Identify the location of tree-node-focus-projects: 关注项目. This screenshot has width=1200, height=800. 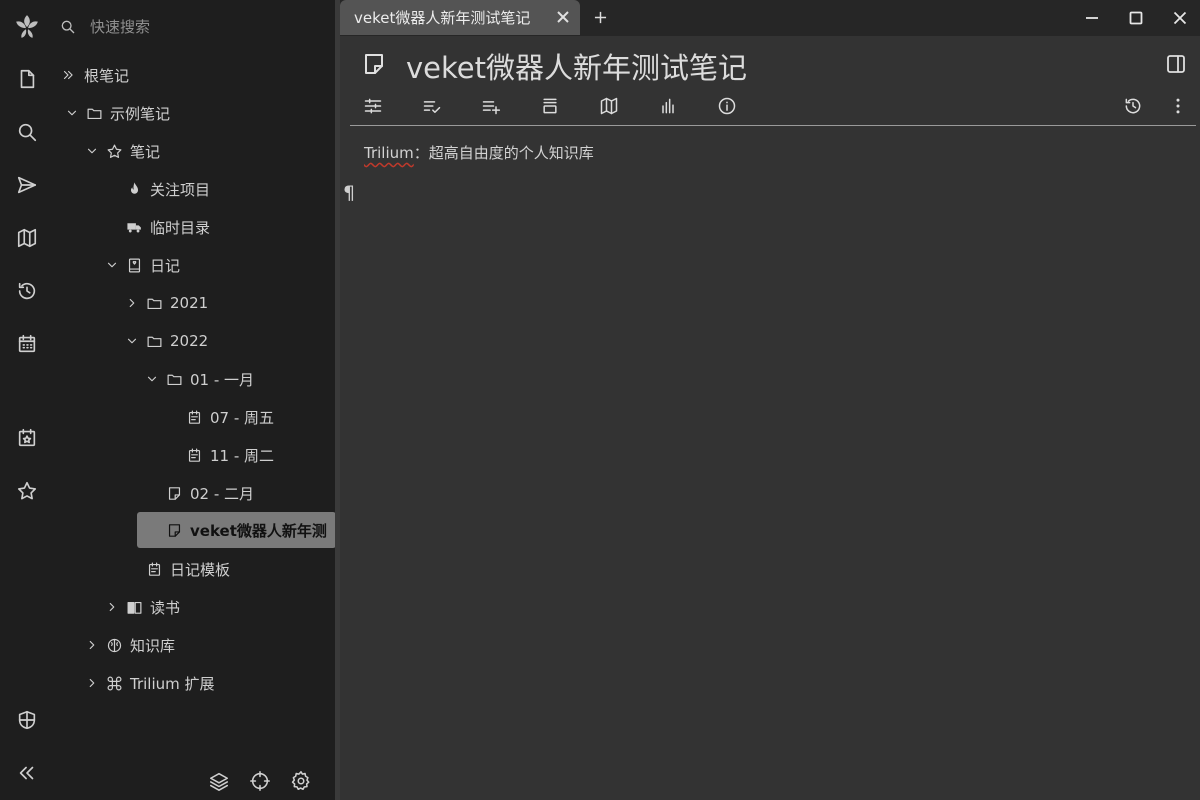
(156, 189).